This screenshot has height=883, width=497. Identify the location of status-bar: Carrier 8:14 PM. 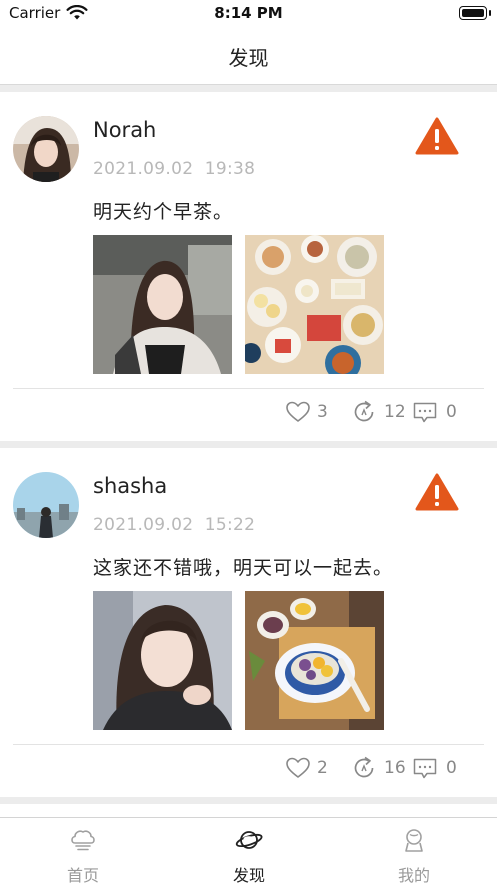
(248, 14).